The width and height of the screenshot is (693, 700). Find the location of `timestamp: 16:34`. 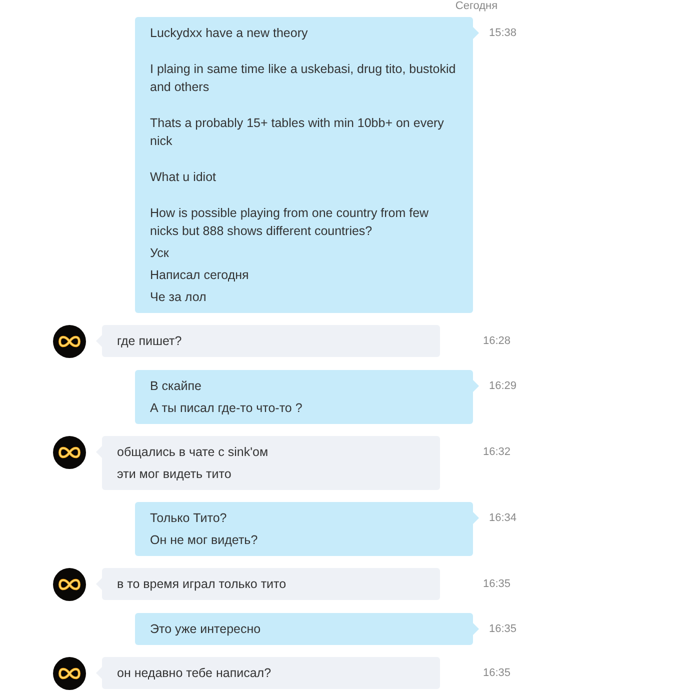

timestamp: 16:34 is located at coordinates (503, 518).